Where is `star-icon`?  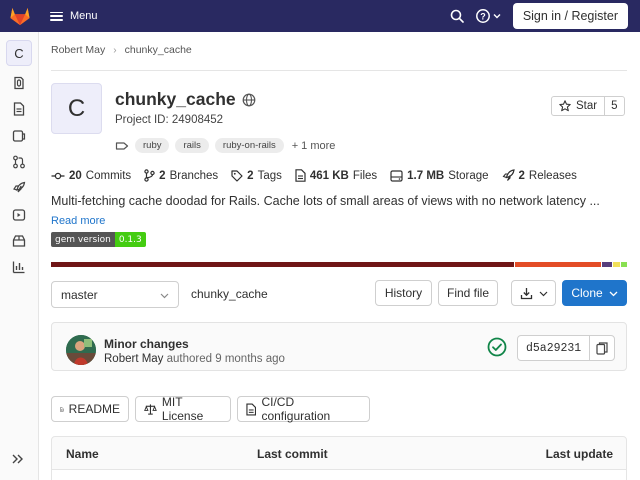
star-icon is located at coordinates (565, 106).